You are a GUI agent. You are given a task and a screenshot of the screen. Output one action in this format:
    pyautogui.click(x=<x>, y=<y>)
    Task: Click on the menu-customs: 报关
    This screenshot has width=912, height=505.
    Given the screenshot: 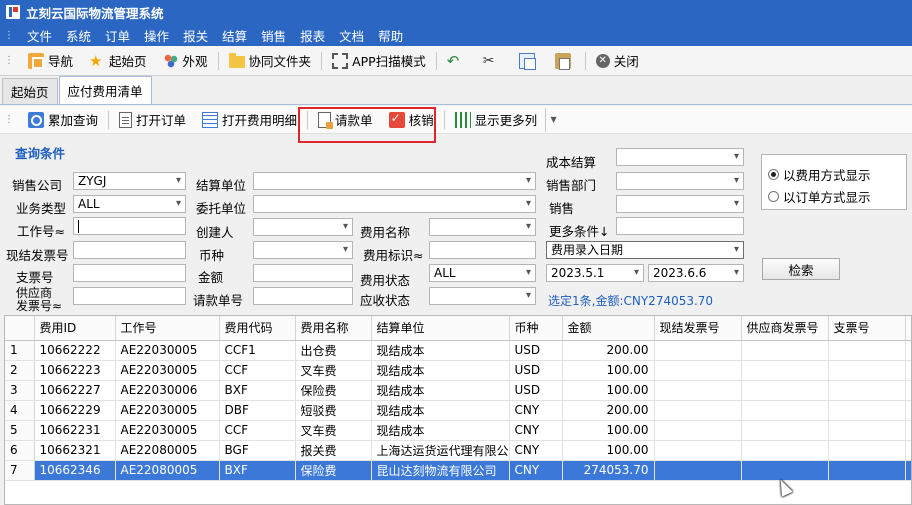 What is the action you would take?
    pyautogui.click(x=195, y=35)
    